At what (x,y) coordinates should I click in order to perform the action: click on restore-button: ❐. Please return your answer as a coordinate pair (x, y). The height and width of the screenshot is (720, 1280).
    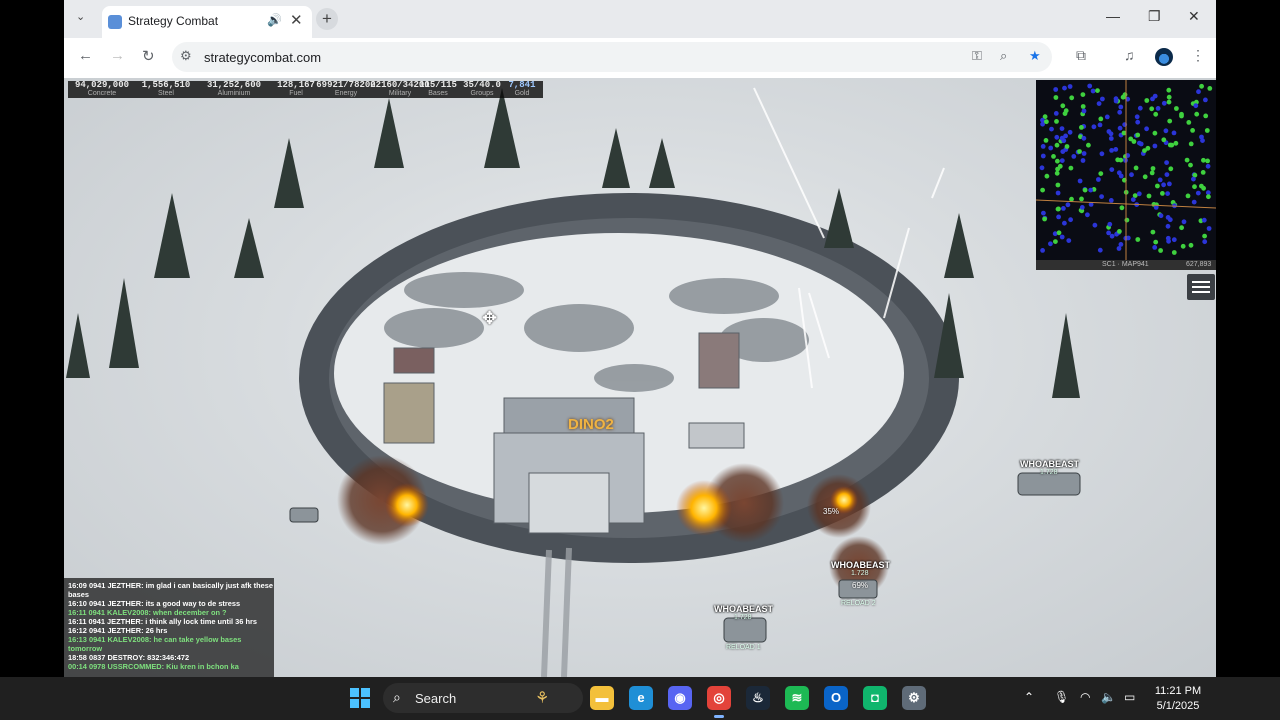
    Looking at the image, I should click on (1154, 16).